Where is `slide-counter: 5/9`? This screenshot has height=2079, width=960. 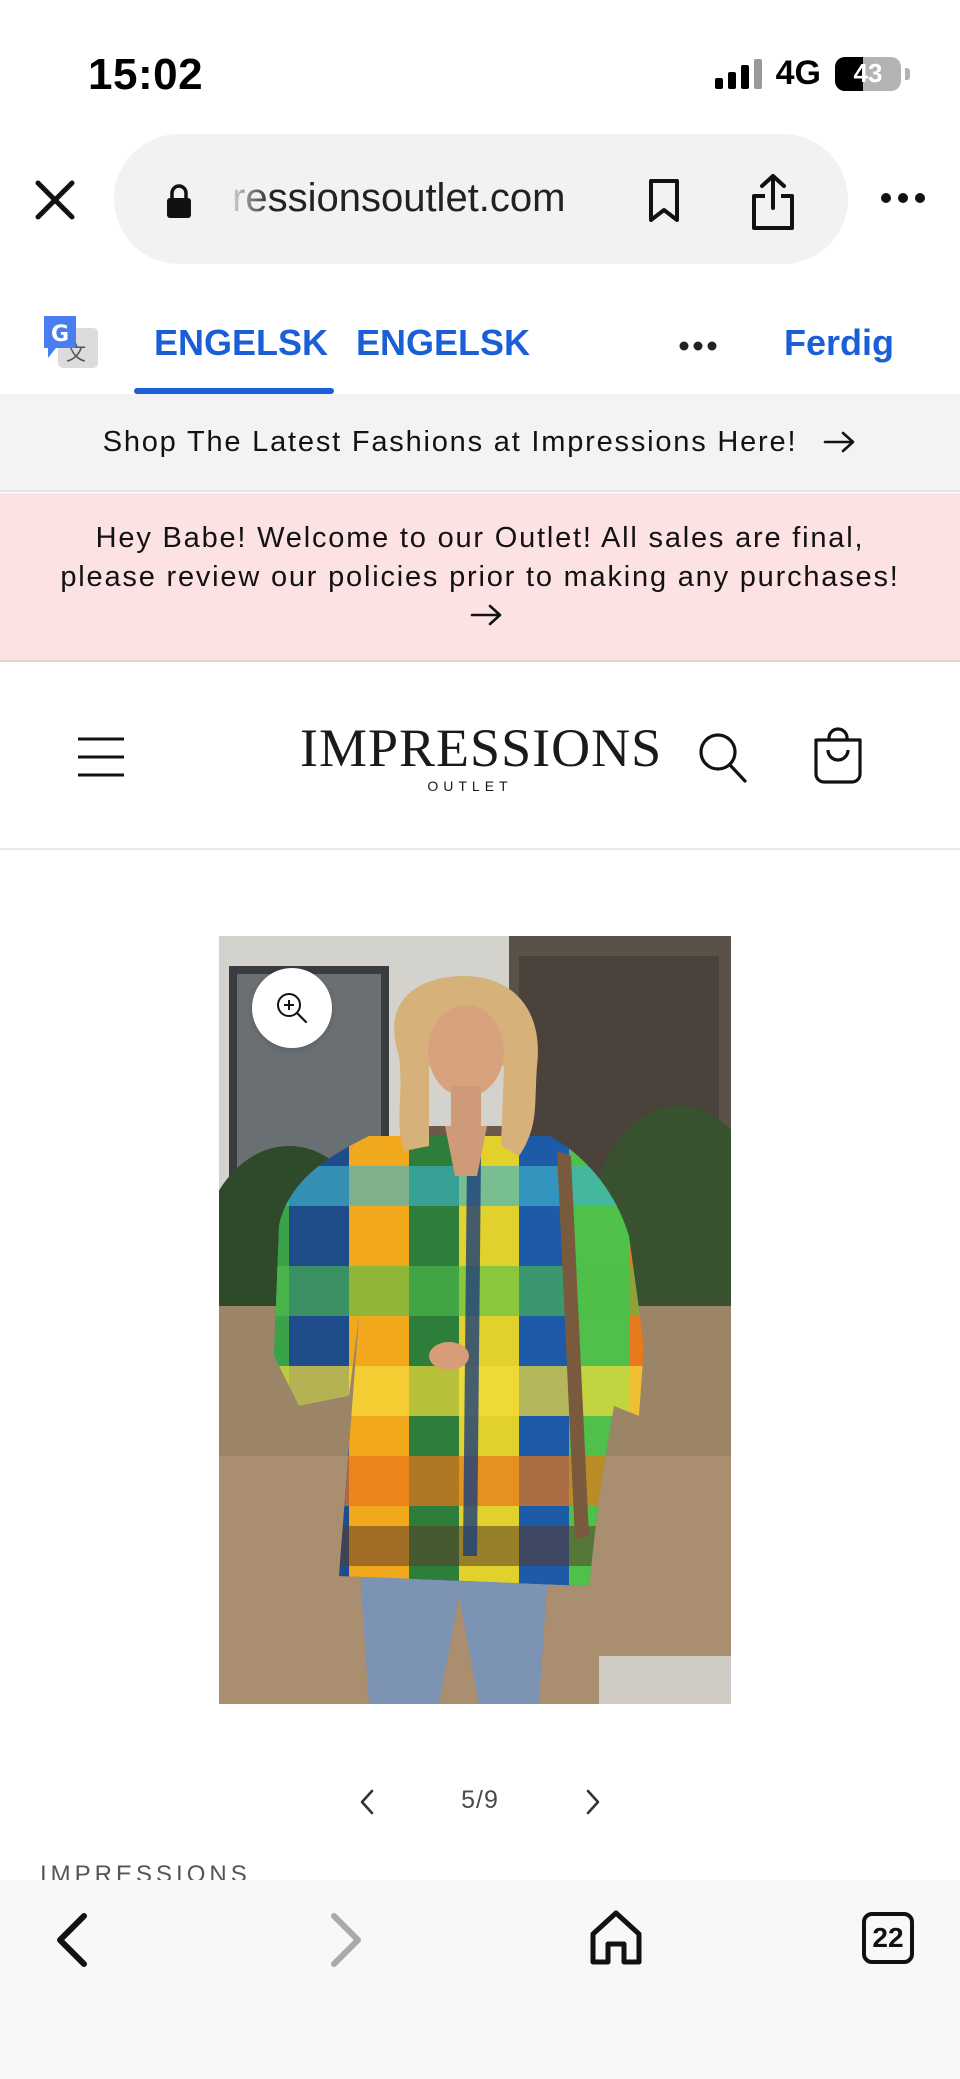
slide-counter: 5/9 is located at coordinates (480, 1800).